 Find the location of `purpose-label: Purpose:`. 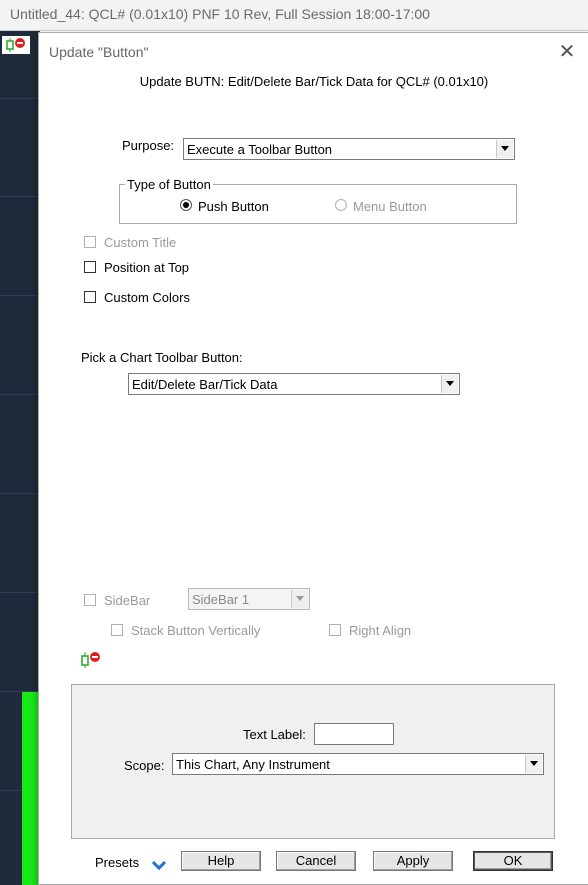

purpose-label: Purpose: is located at coordinates (148, 145).